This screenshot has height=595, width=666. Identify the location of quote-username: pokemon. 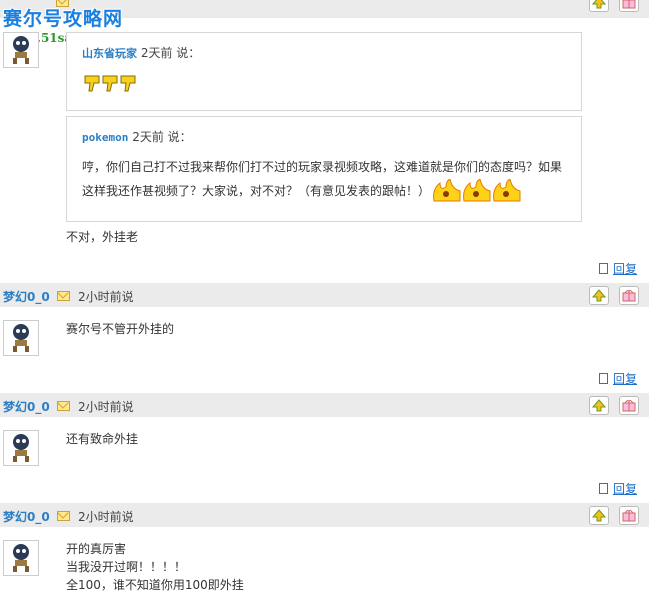
(105, 137).